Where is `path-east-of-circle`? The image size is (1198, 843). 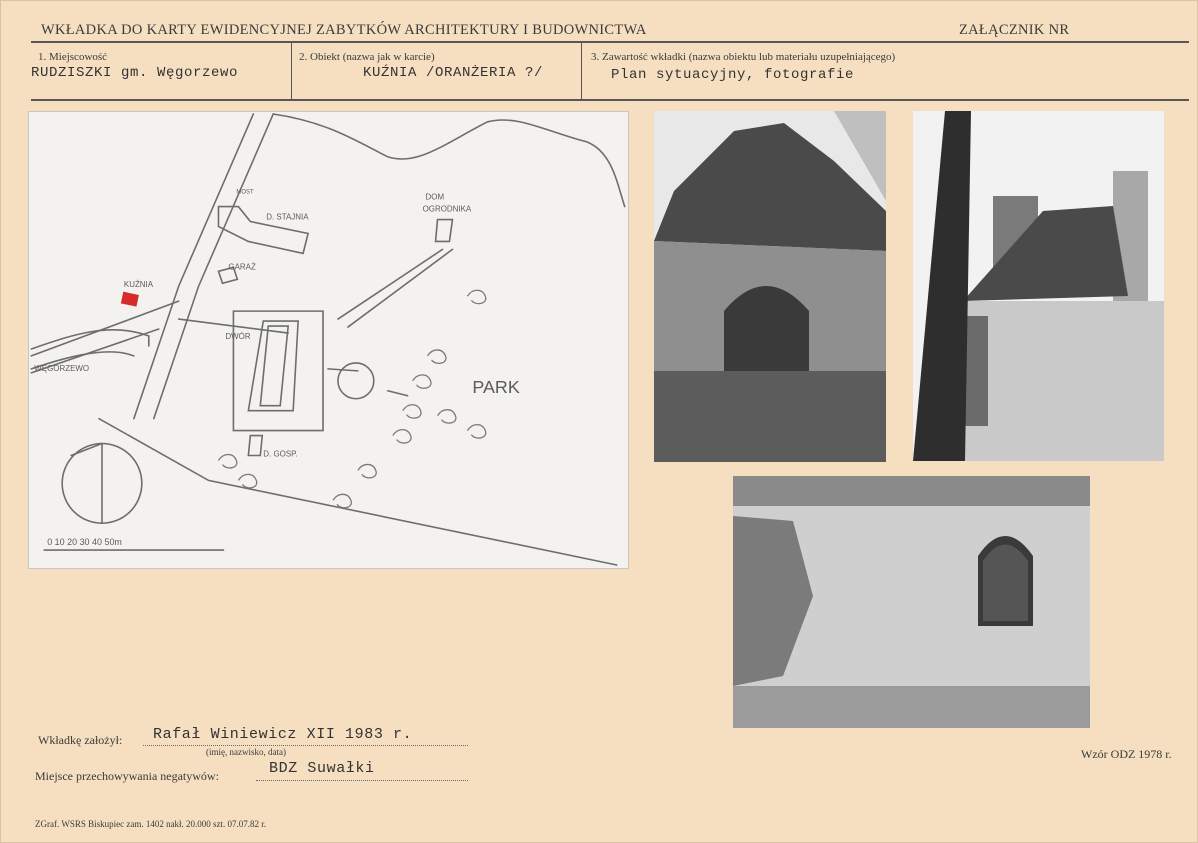
path-east-of-circle is located at coordinates (397, 393).